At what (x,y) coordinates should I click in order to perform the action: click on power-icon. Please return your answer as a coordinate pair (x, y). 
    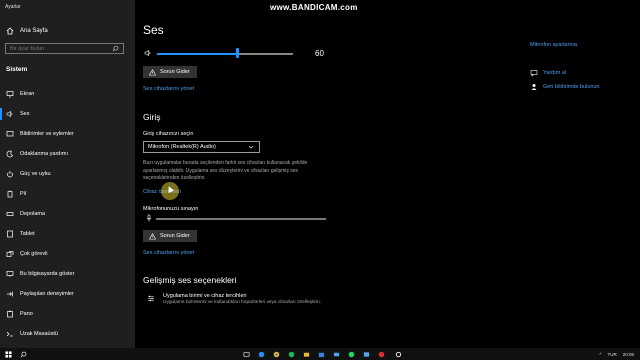
    Looking at the image, I should click on (10, 174).